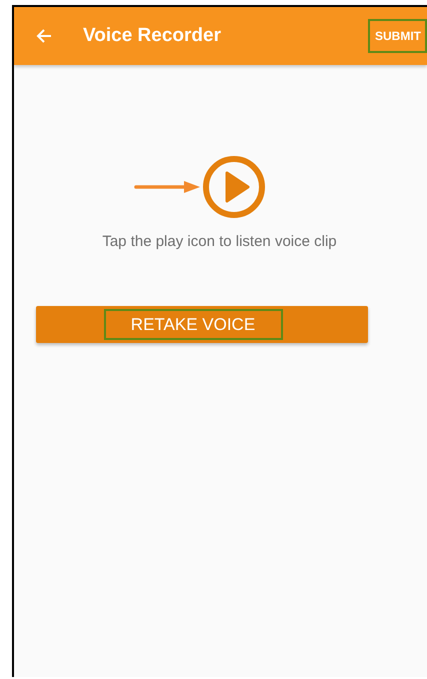 The height and width of the screenshot is (679, 427). What do you see at coordinates (44, 36) in the screenshot?
I see `back-arrow-icon` at bounding box center [44, 36].